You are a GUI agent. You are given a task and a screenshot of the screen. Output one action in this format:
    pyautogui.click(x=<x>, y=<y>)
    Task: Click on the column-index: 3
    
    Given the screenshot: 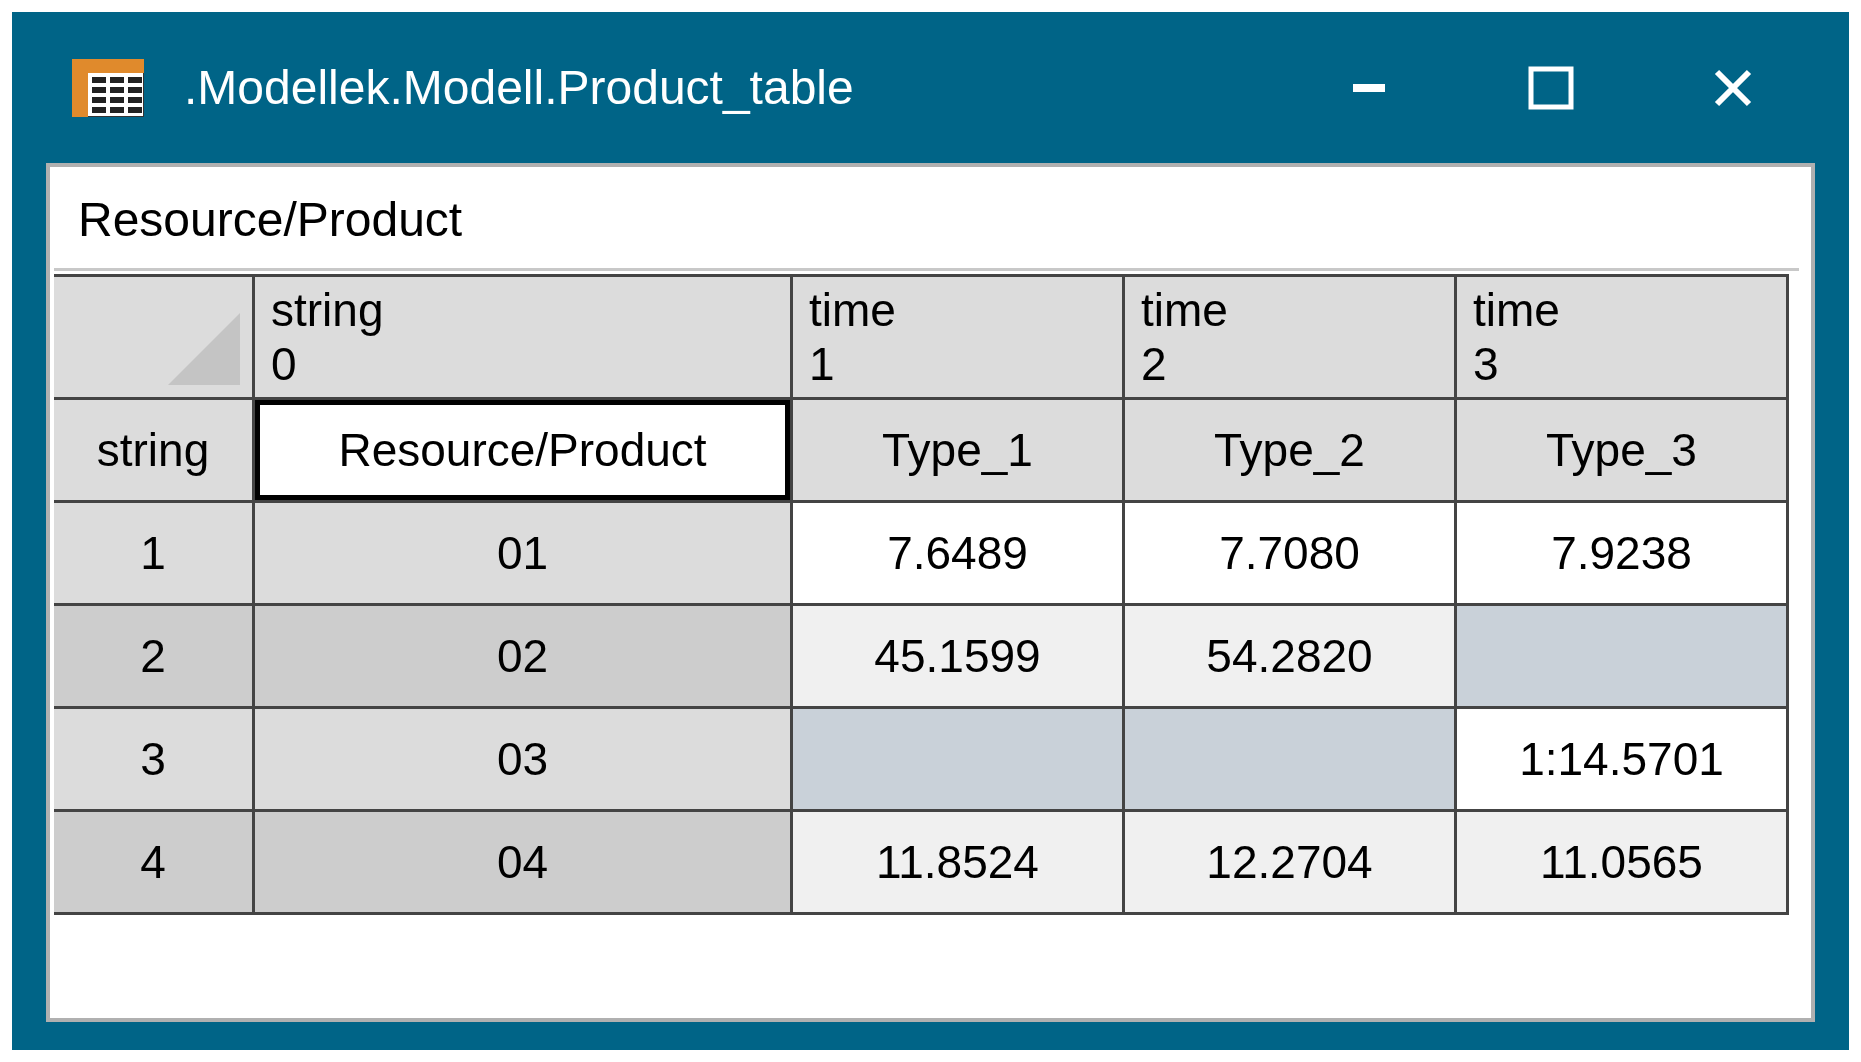 What is the action you would take?
    pyautogui.click(x=1486, y=364)
    